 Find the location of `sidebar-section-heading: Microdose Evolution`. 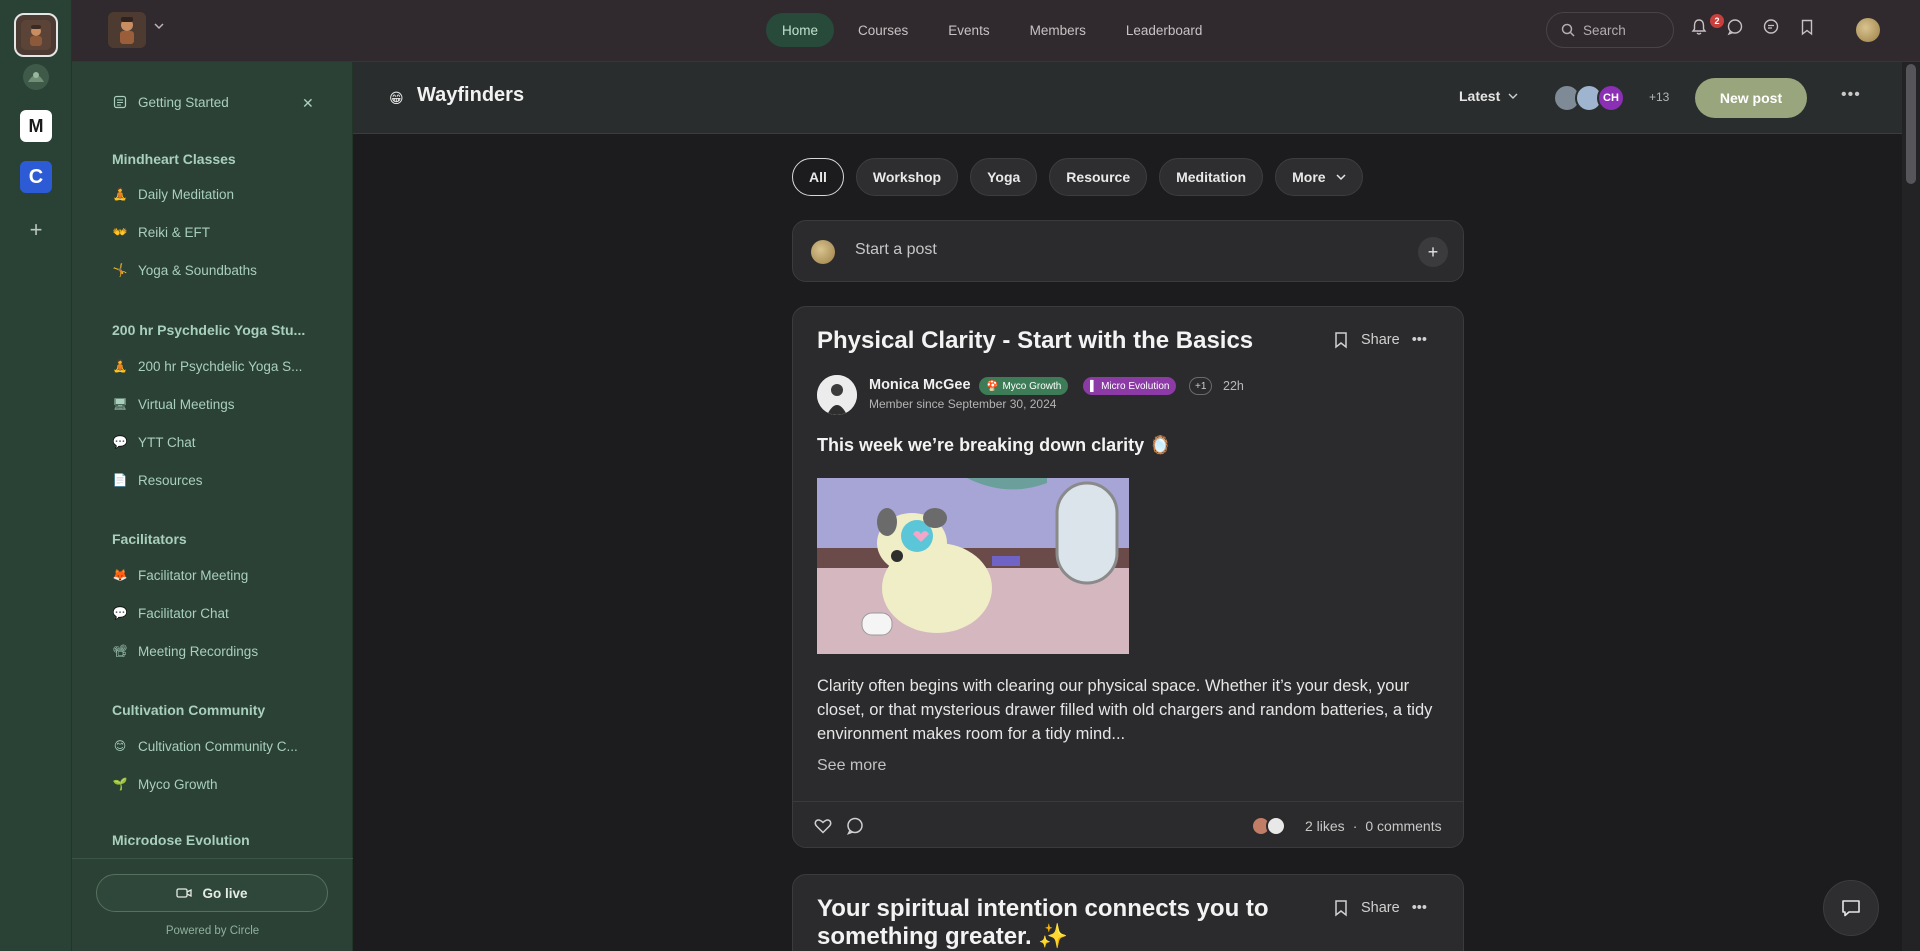

sidebar-section-heading: Microdose Evolution is located at coordinates (217, 840).